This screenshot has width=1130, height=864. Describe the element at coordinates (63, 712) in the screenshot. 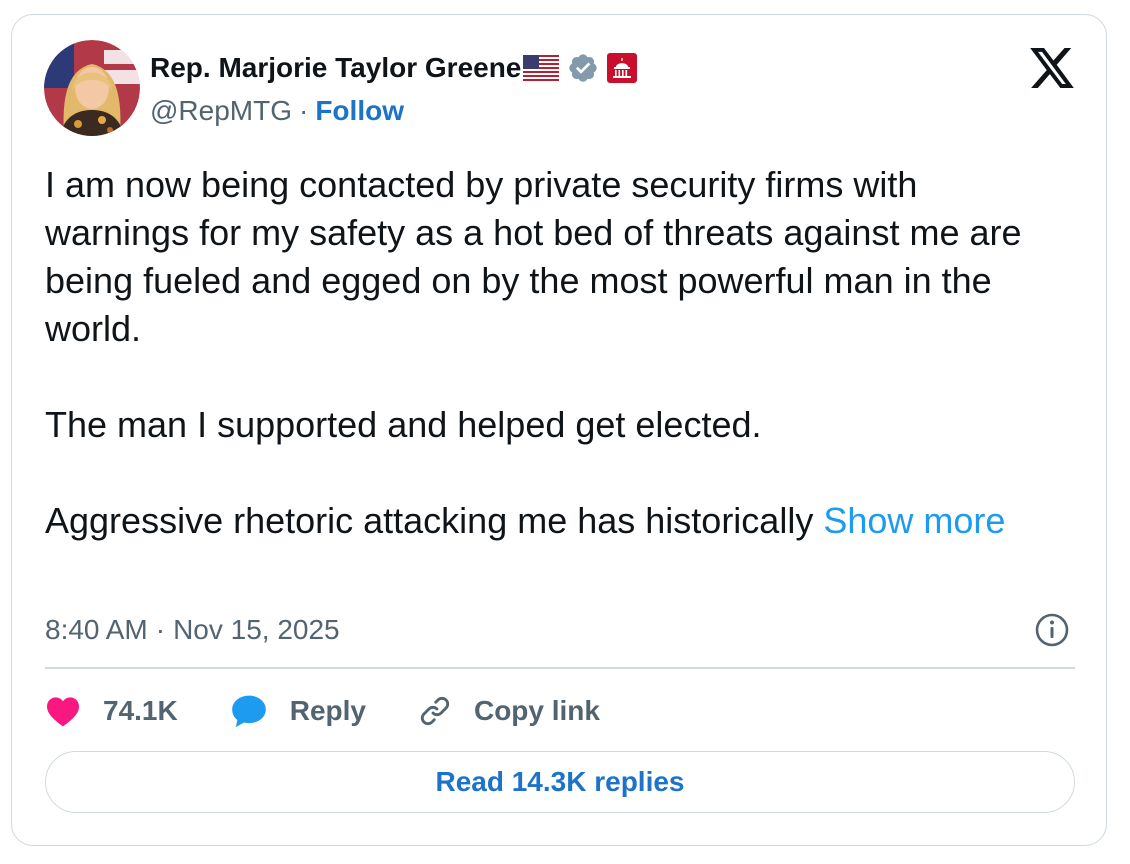

I see `heart-icon` at that location.